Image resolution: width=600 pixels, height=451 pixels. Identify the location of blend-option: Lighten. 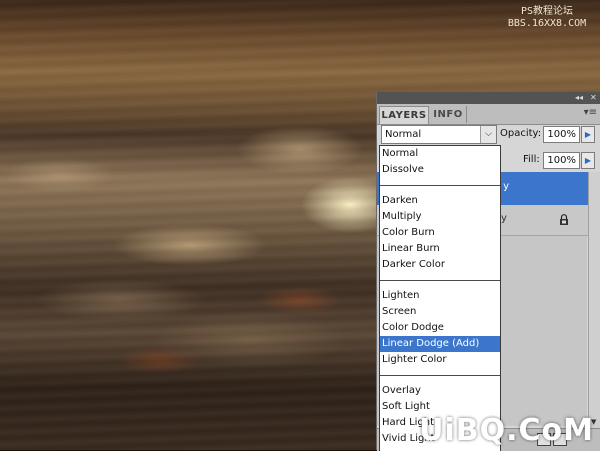
(440, 296).